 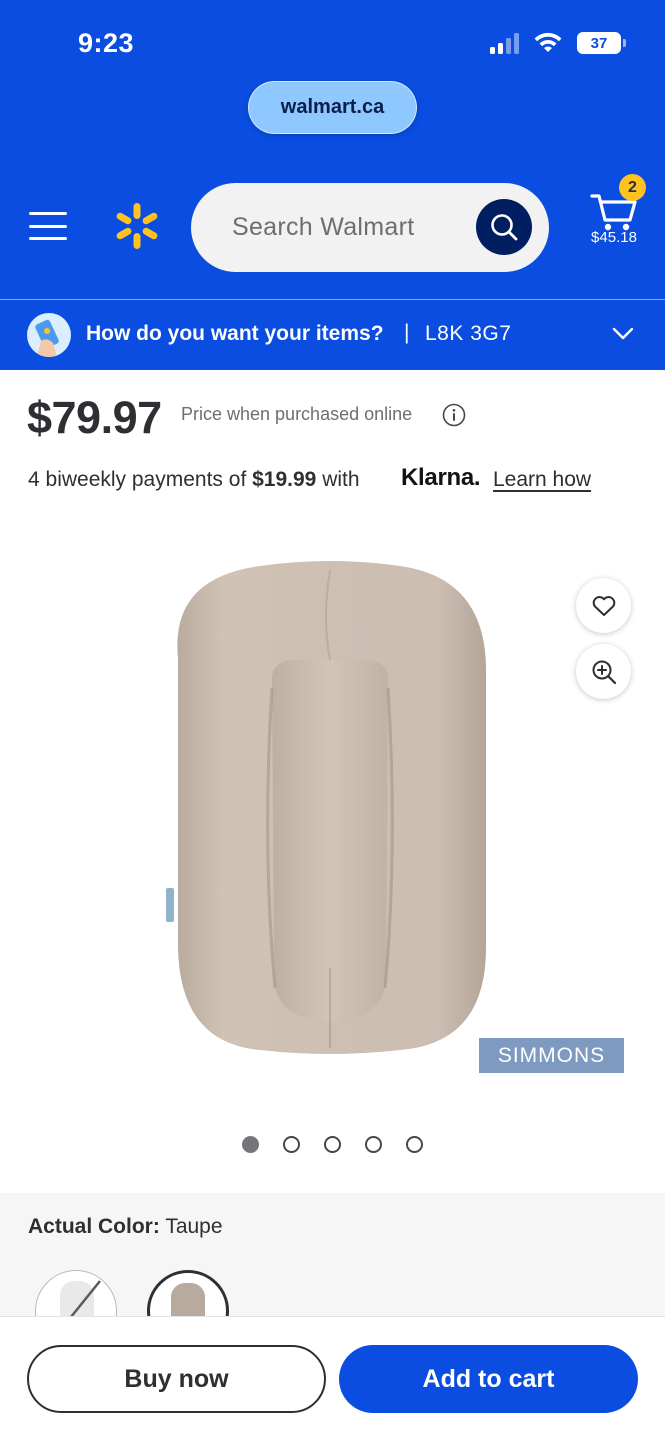 I want to click on url-bar: walmart.ca, so click(x=332, y=107).